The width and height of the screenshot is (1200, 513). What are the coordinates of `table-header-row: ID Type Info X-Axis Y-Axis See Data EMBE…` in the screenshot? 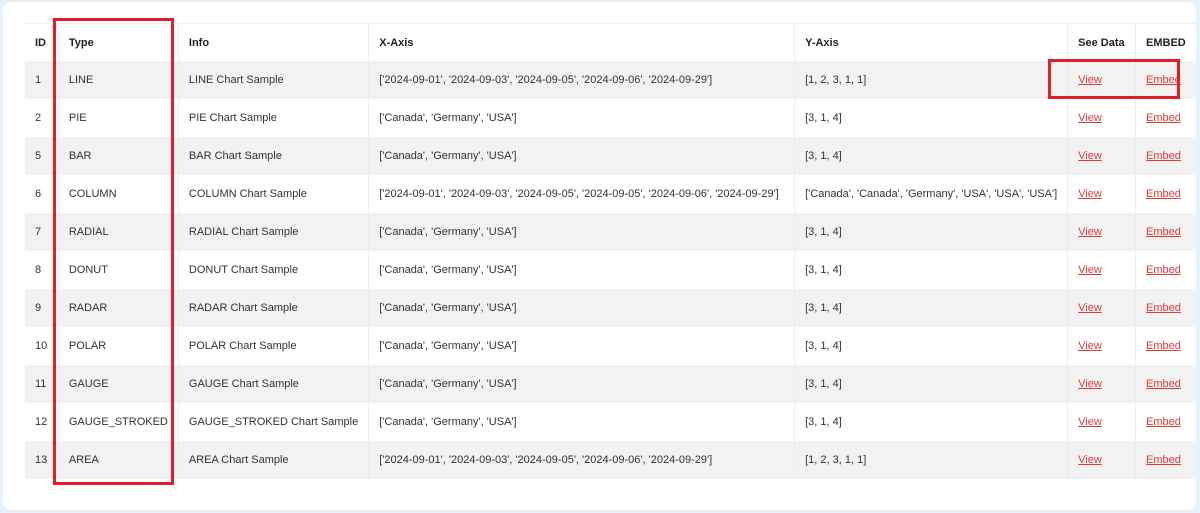 It's located at (610, 42).